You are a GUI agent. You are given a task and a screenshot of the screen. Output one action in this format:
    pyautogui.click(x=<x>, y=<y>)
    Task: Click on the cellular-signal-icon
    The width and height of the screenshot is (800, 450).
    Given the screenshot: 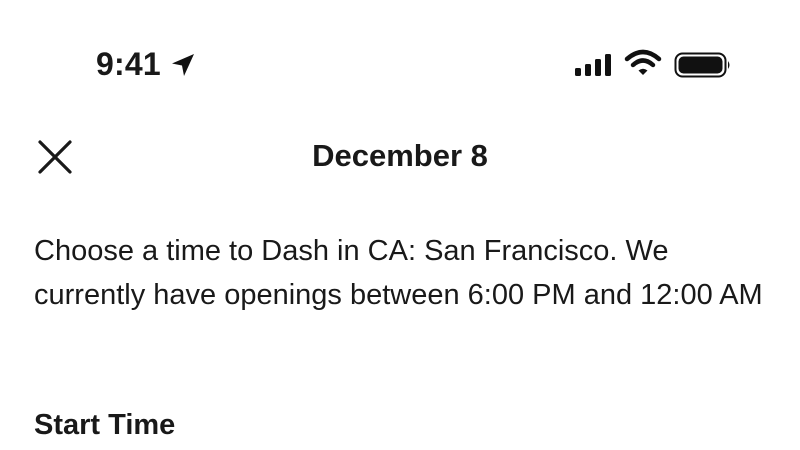 What is the action you would take?
    pyautogui.click(x=593, y=65)
    